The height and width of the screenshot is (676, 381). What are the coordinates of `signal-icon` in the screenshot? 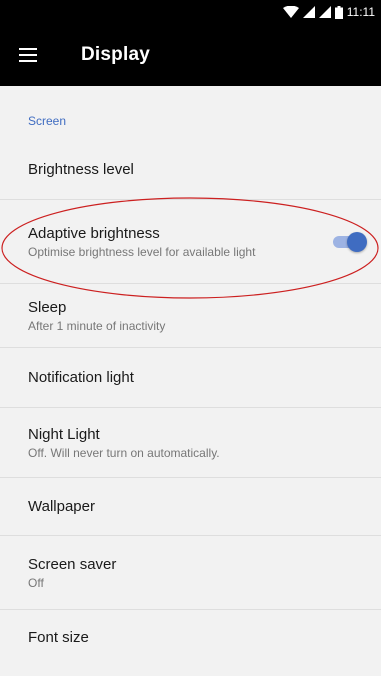 It's located at (308, 12).